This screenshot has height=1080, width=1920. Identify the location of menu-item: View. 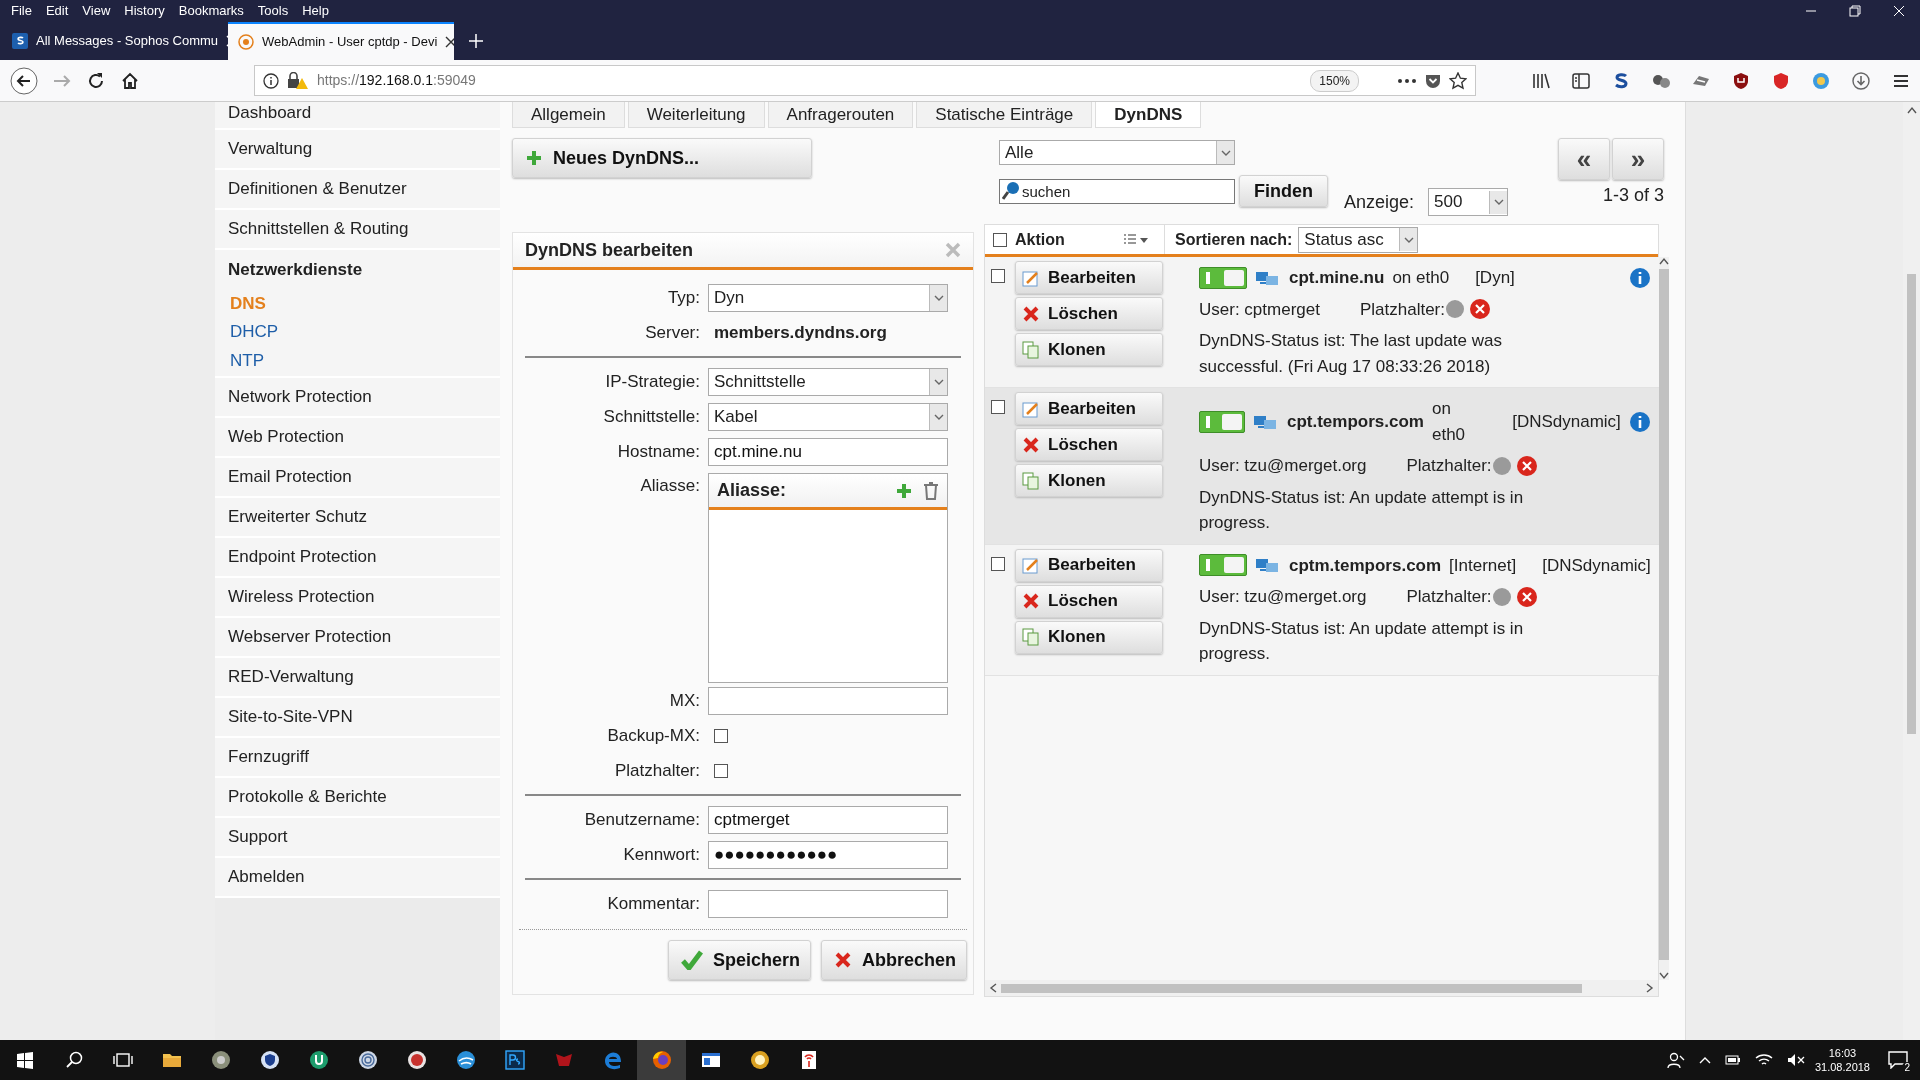
(96, 11).